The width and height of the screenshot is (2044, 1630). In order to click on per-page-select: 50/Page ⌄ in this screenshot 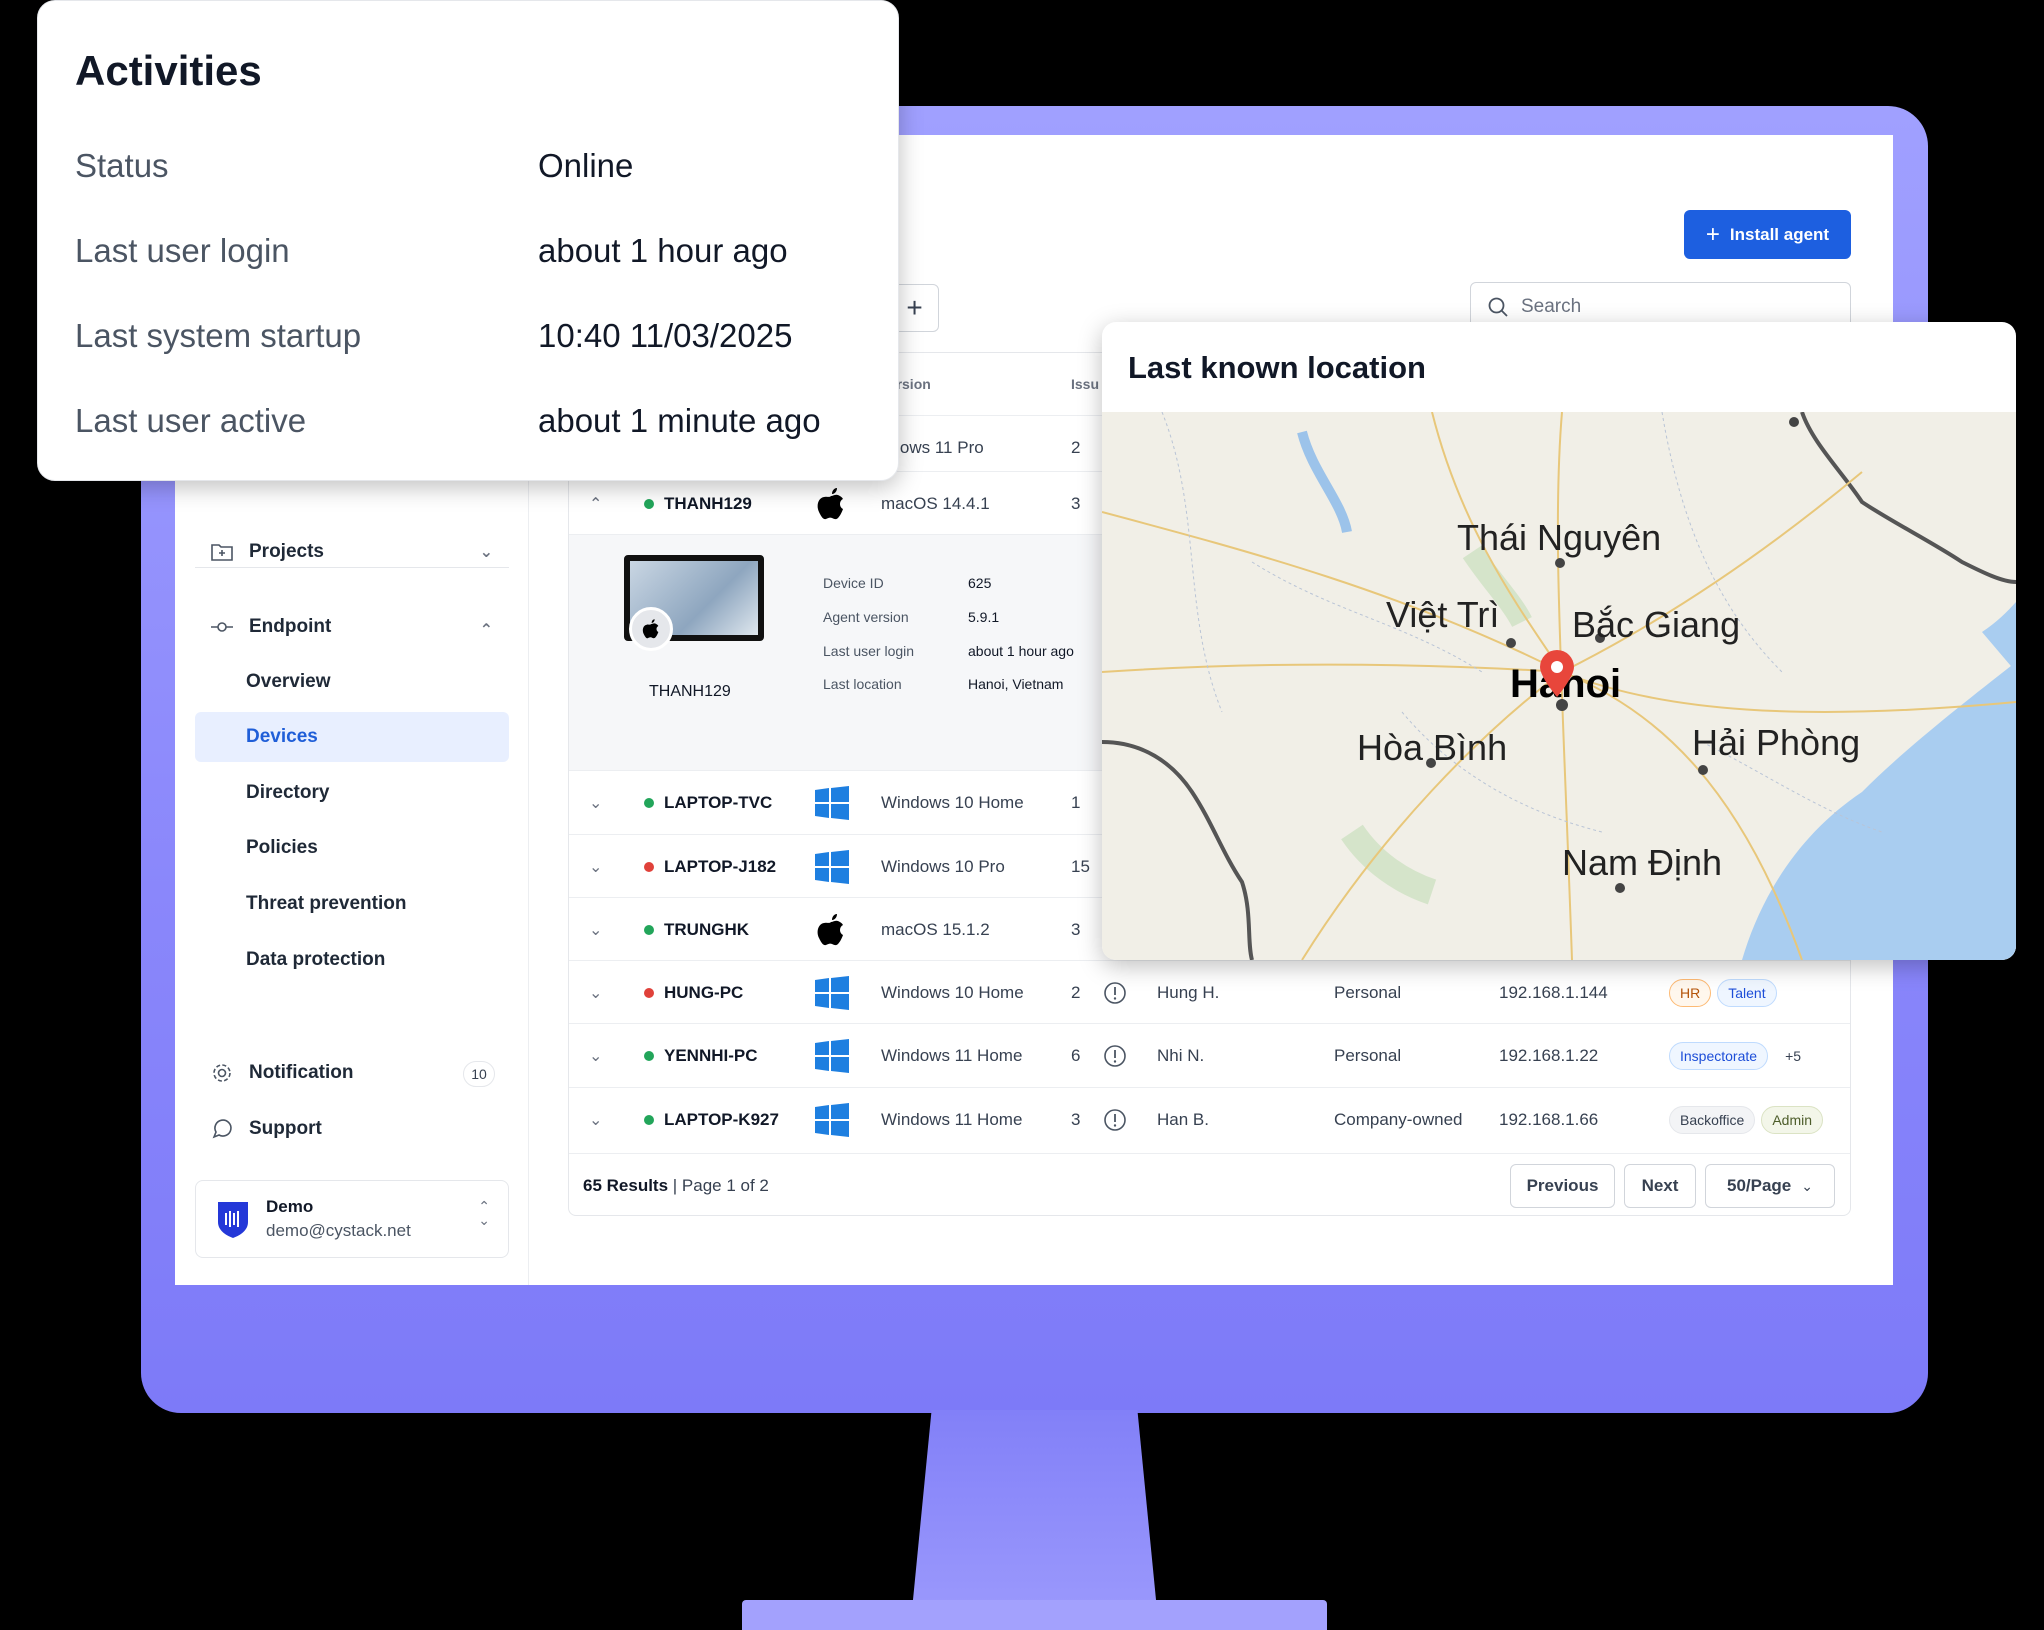, I will do `click(1770, 1186)`.